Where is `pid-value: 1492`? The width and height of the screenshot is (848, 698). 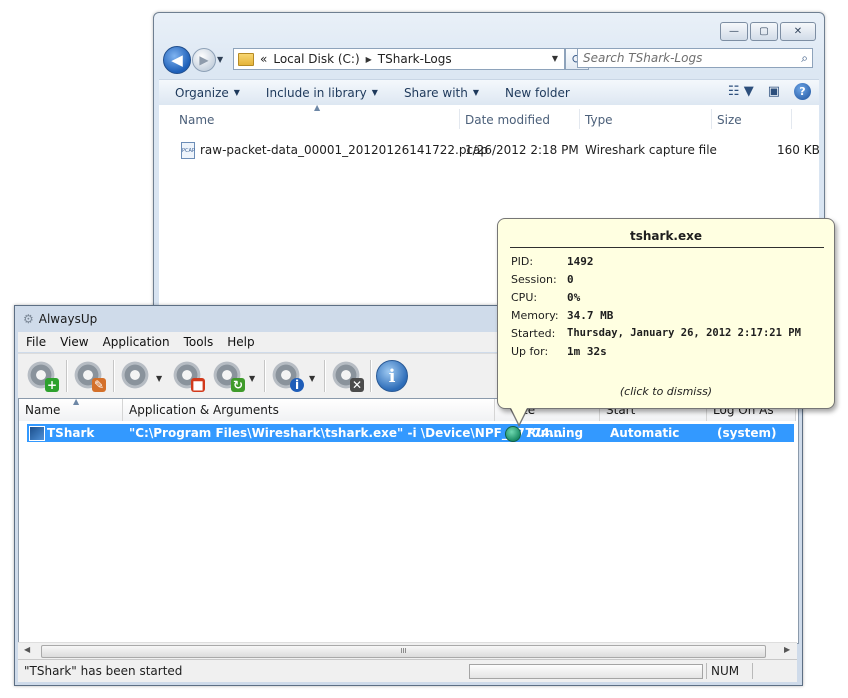 pid-value: 1492 is located at coordinates (580, 261).